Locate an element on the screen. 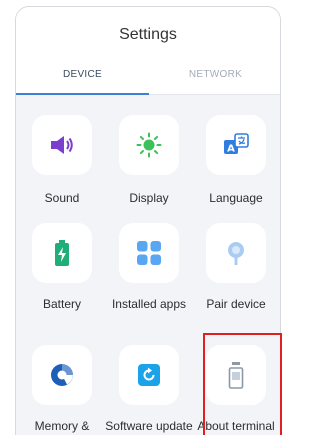 Image resolution: width=320 pixels, height=435 pixels. active-tab-indicator is located at coordinates (82, 94).